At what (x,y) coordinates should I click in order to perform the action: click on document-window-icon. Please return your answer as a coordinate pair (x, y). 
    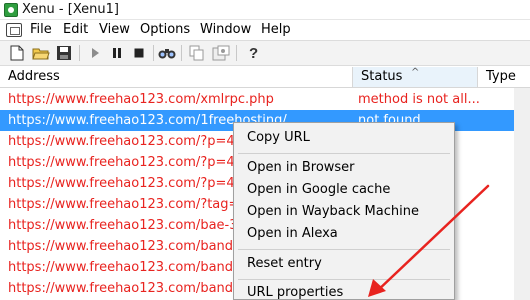
    Looking at the image, I should click on (14, 30).